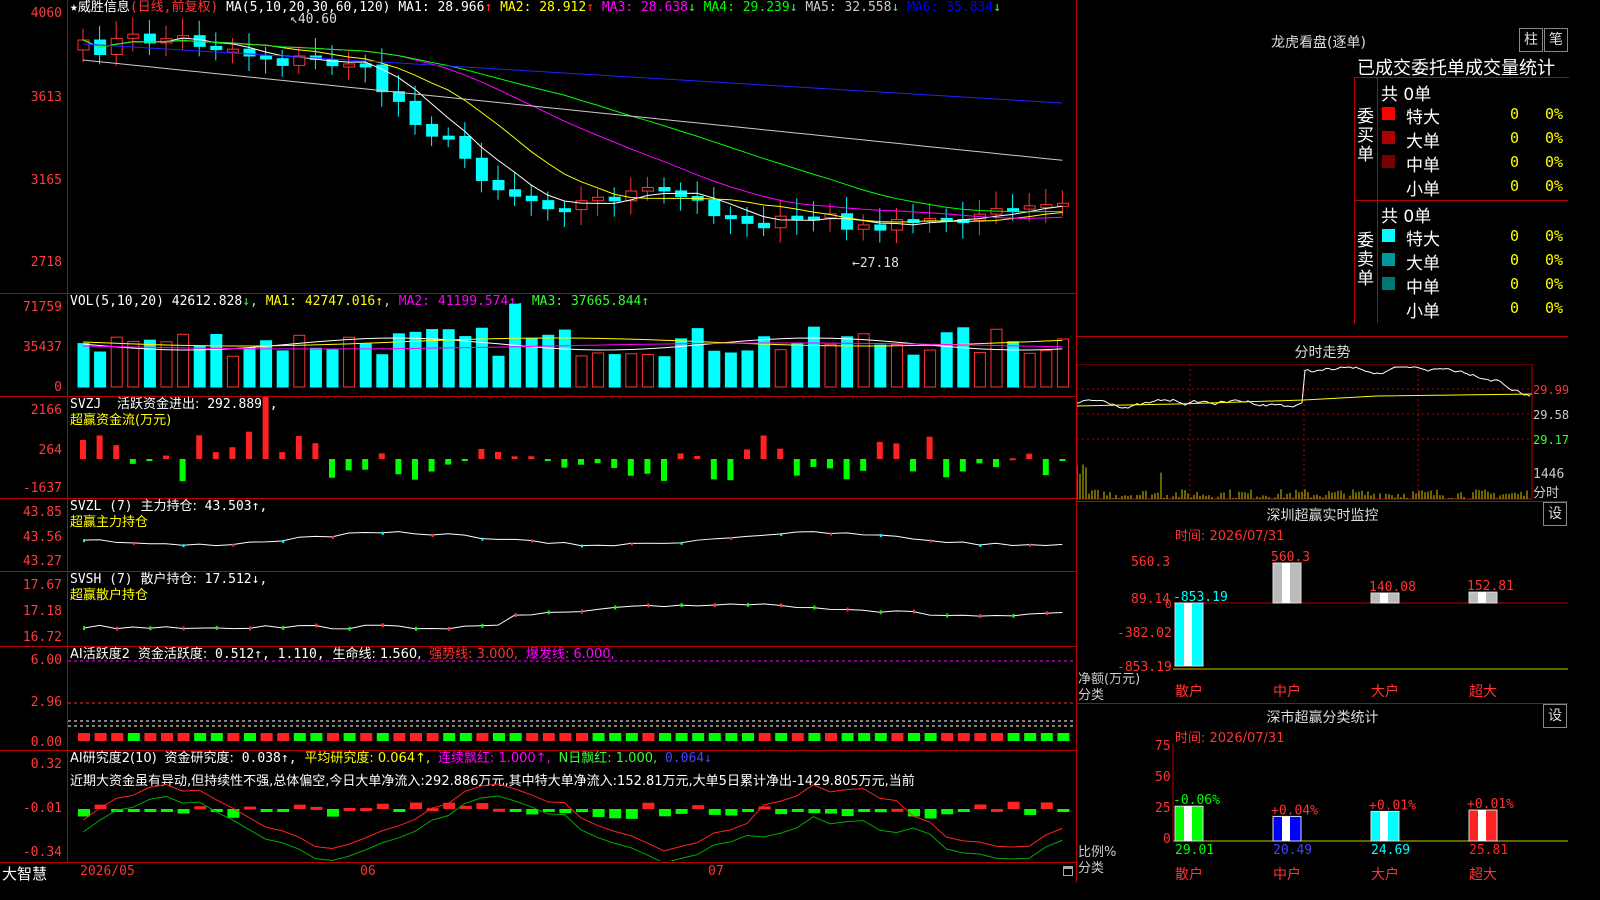  What do you see at coordinates (1406, 217) in the screenshot?
I see `sell-total: 共 0单` at bounding box center [1406, 217].